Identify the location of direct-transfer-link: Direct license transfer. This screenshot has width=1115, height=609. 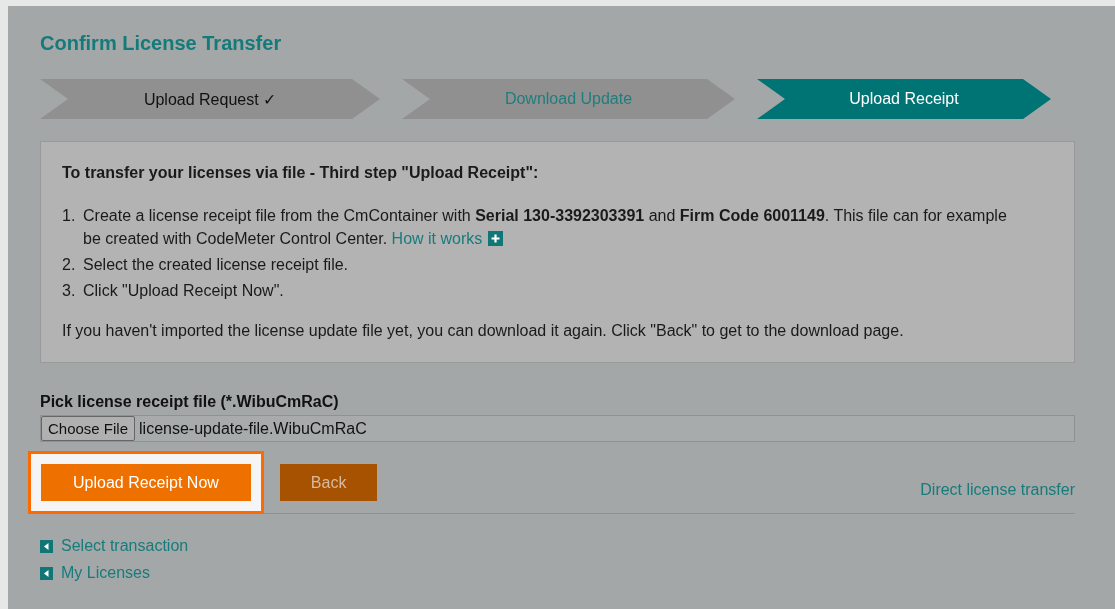
(997, 489).